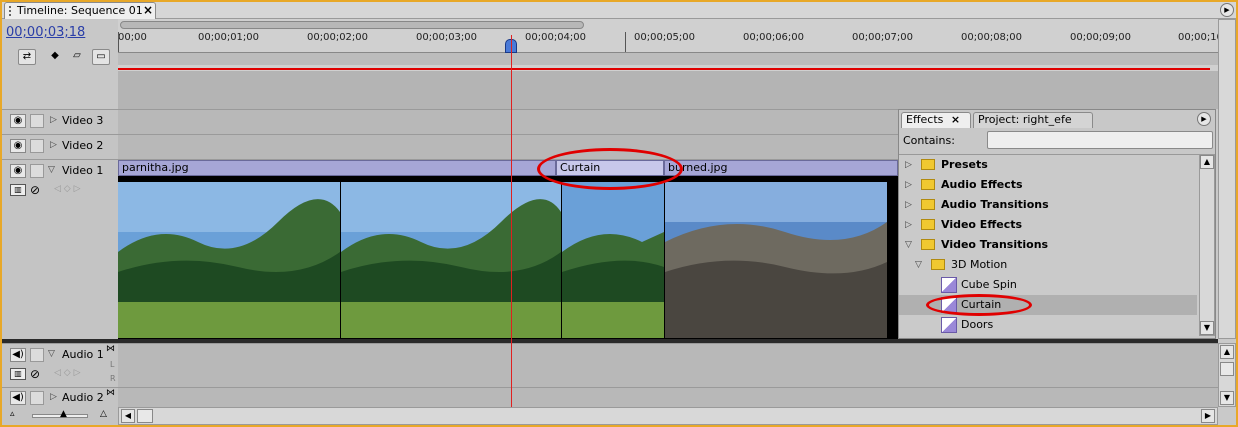 This screenshot has height=427, width=1238. What do you see at coordinates (83, 170) in the screenshot?
I see `track-name: Video 1` at bounding box center [83, 170].